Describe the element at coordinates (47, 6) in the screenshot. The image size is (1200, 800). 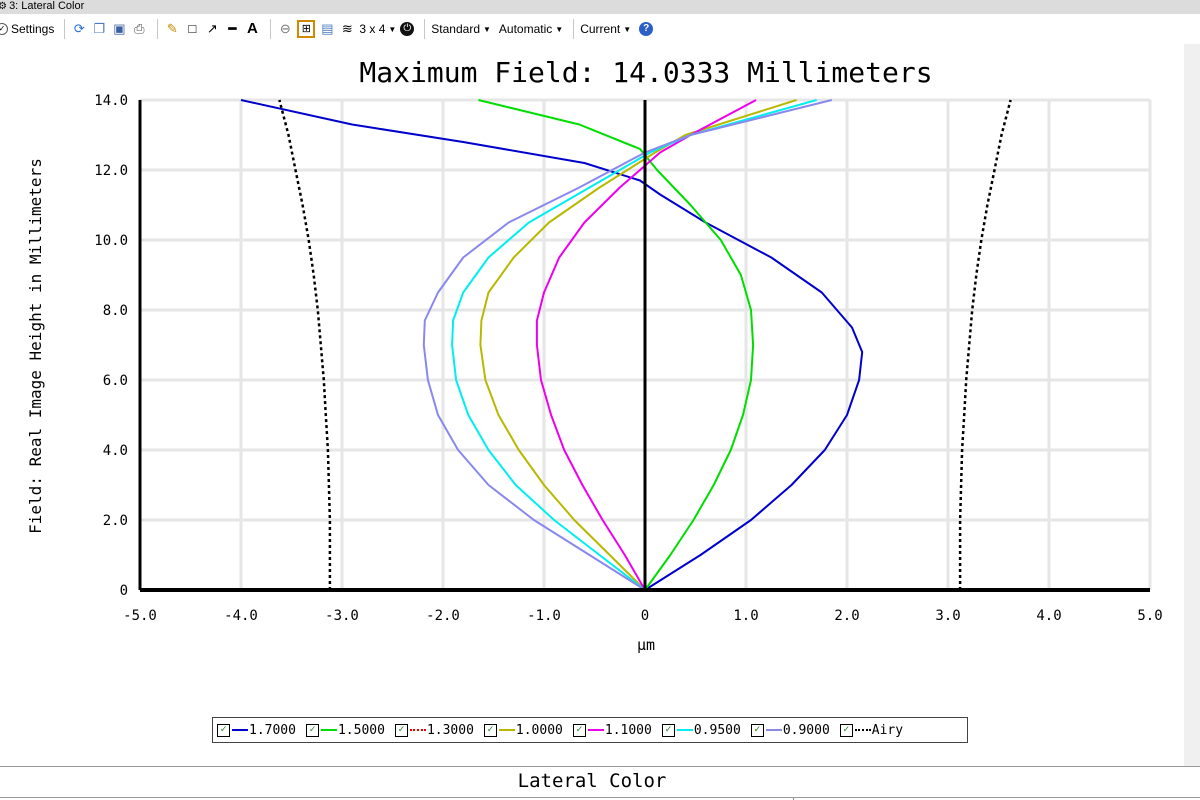
I see `window-title: 3: Lateral Color` at that location.